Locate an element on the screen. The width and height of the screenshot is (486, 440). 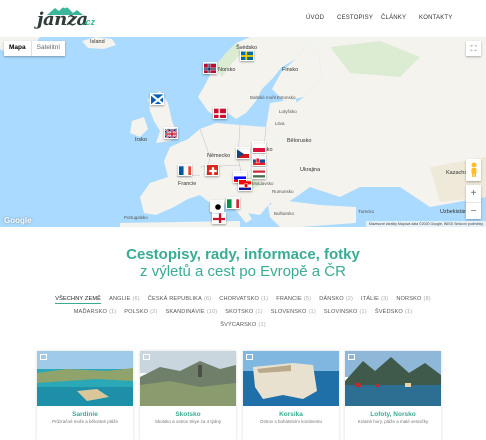
filter-slovensko: SLOVENSKO (1) is located at coordinates (293, 312).